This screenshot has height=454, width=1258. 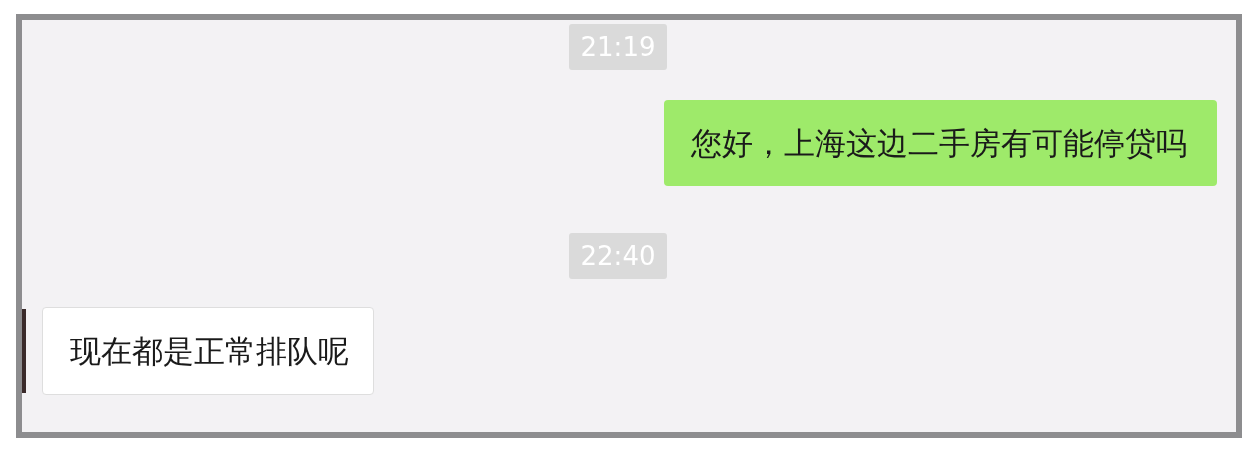 What do you see at coordinates (208, 351) in the screenshot?
I see `received-message-bubble: 现在都是正常排队呢` at bounding box center [208, 351].